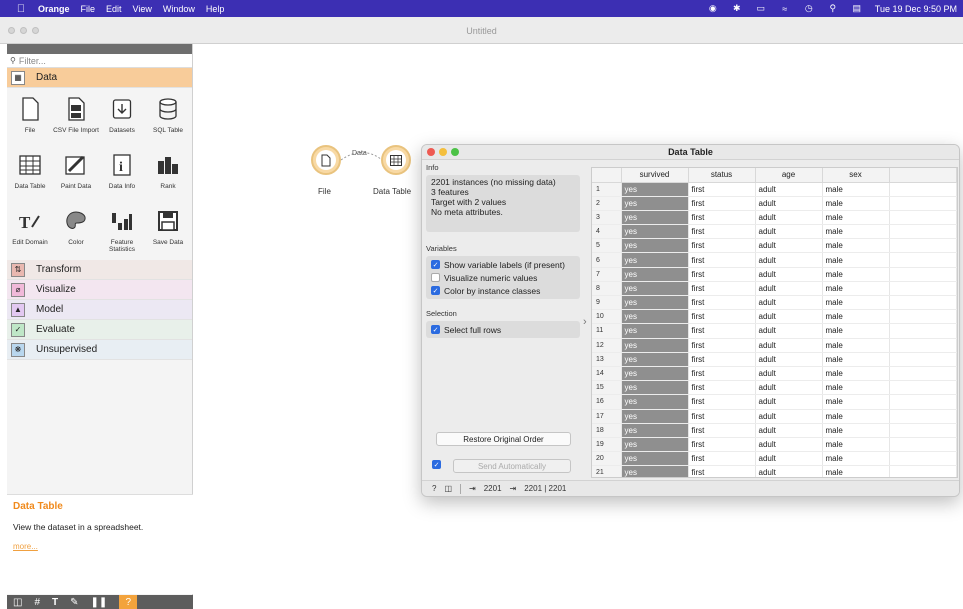  Describe the element at coordinates (607, 218) in the screenshot. I see `row-number: 3` at that location.